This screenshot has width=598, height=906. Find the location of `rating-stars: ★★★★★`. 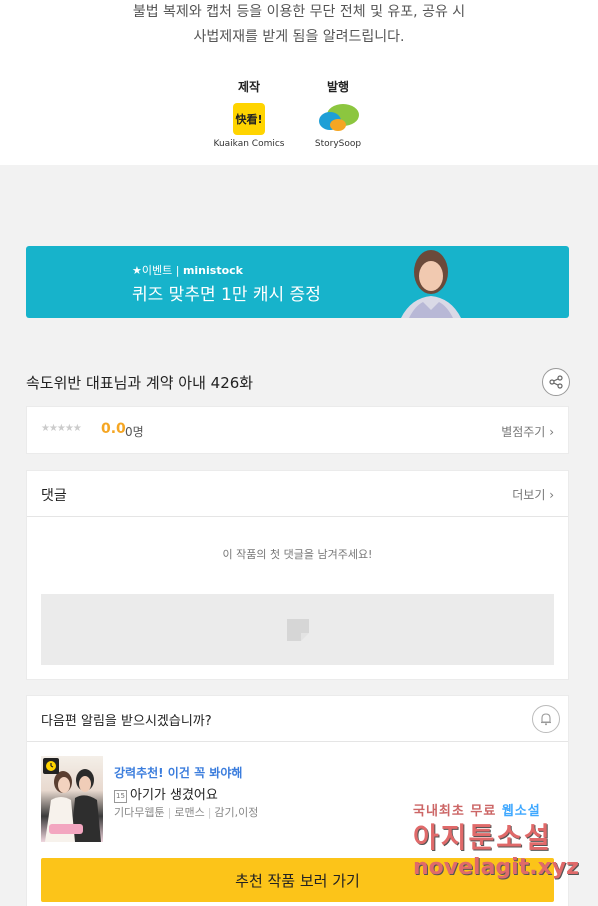

rating-stars: ★★★★★ is located at coordinates (61, 428).